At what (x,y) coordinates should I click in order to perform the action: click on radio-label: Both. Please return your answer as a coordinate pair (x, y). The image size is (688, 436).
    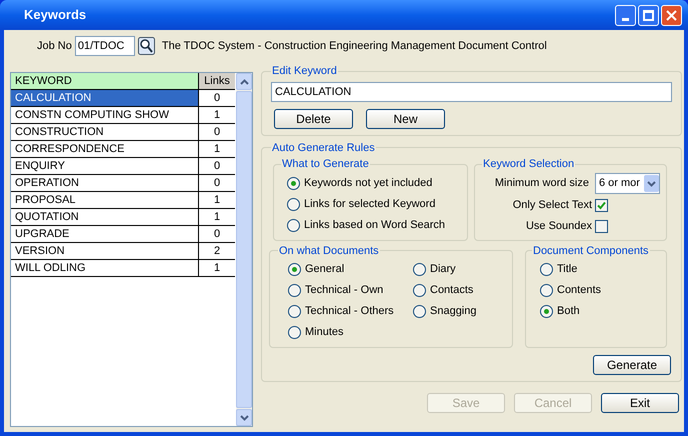
    Looking at the image, I should click on (568, 311).